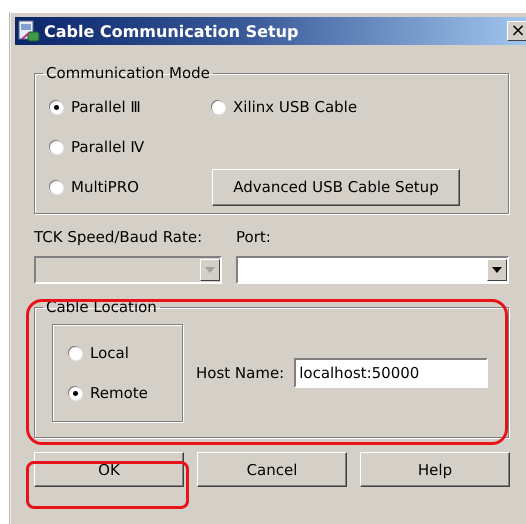 The height and width of the screenshot is (524, 526). Describe the element at coordinates (295, 107) in the screenshot. I see `radio-label: Xilinx USB Cable` at that location.